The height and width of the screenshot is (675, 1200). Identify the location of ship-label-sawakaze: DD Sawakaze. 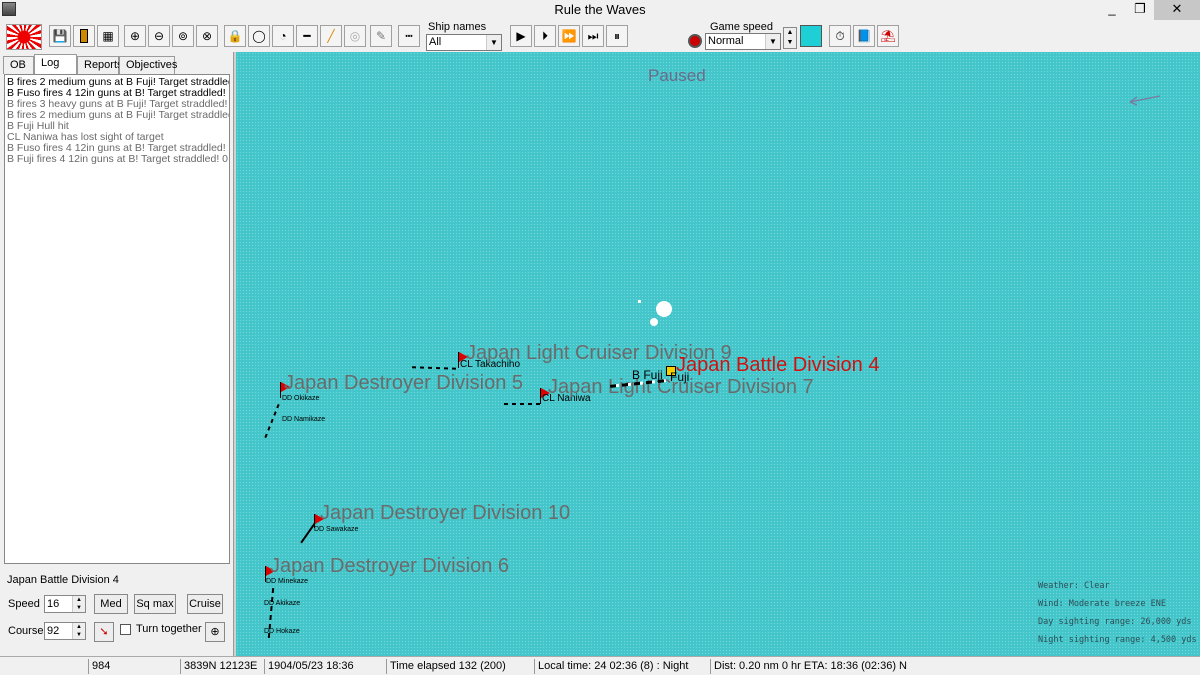
(336, 529).